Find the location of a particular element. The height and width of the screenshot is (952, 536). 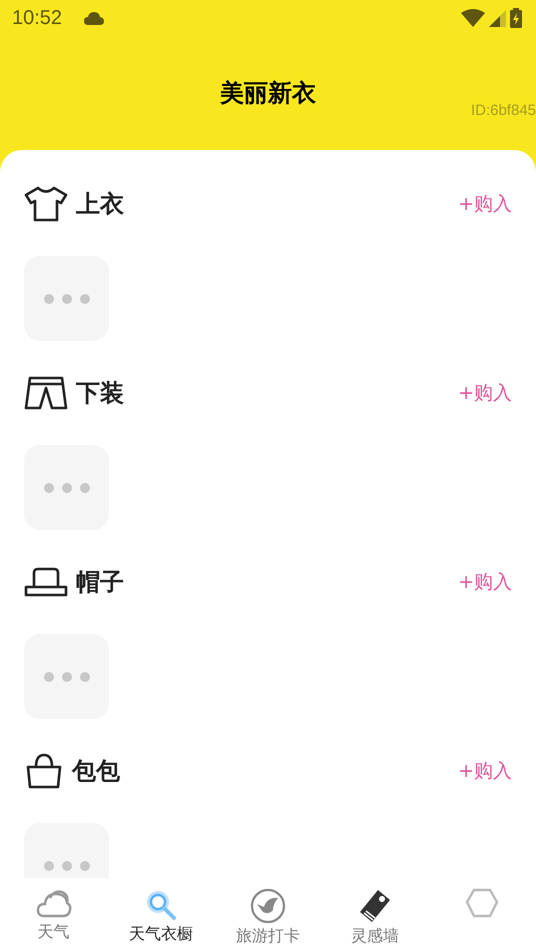

hat-icon is located at coordinates (46, 582).